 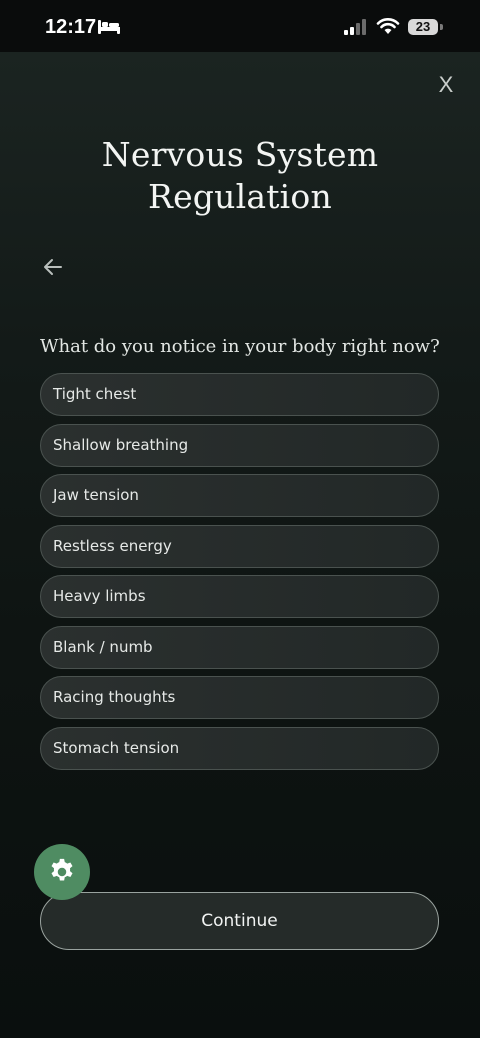 What do you see at coordinates (239, 495) in the screenshot?
I see `option-jaw-tension: Jaw tension` at bounding box center [239, 495].